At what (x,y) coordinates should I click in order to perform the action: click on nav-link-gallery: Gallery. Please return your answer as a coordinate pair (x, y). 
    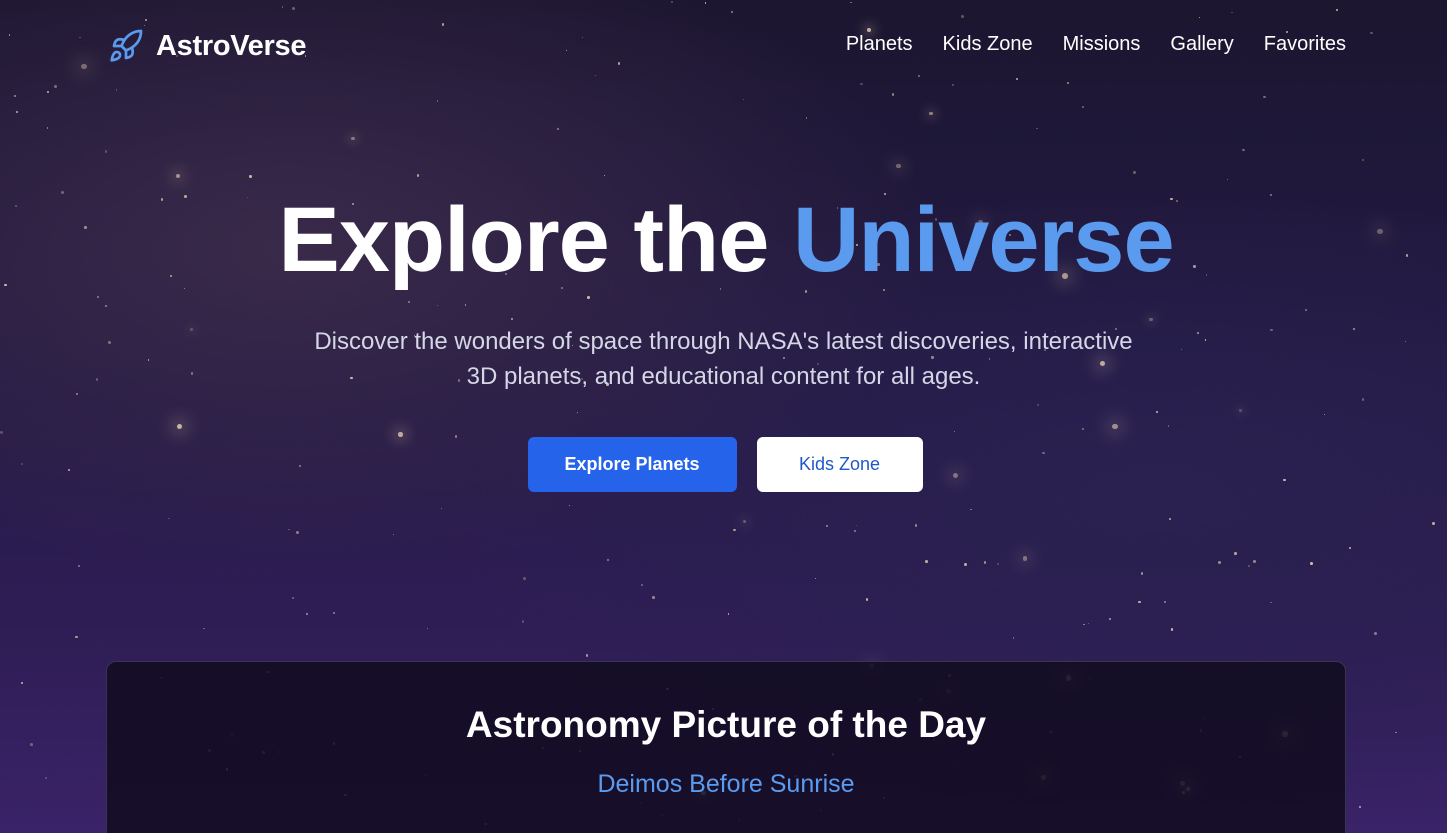
    Looking at the image, I should click on (1201, 44).